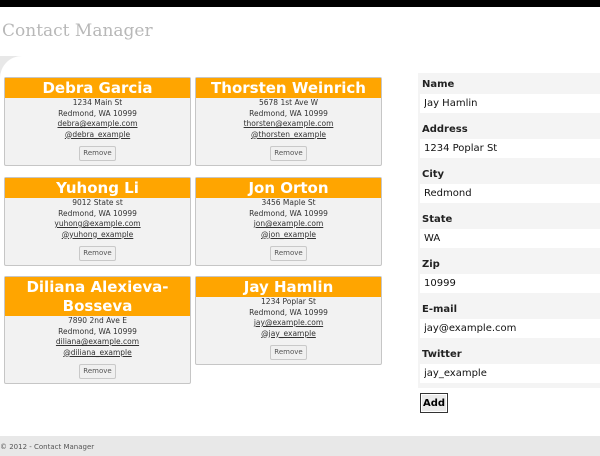 The image size is (600, 456). What do you see at coordinates (97, 188) in the screenshot?
I see `contact-name: Yuhong Li` at bounding box center [97, 188].